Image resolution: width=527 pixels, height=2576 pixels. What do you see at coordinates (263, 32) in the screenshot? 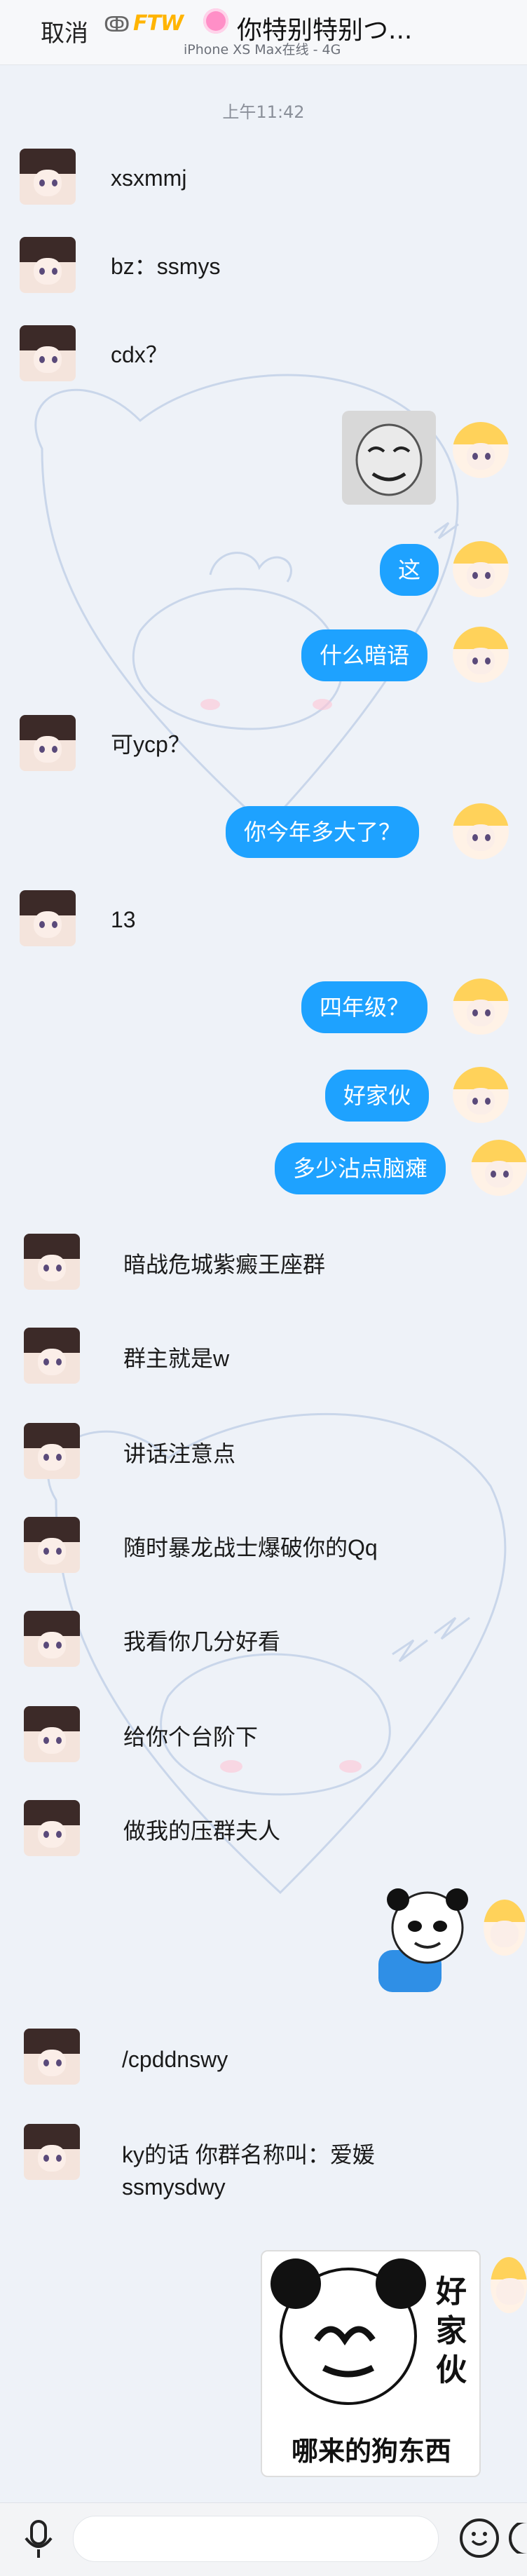
I see `chat-header: 取消 ↂ FTW 你特别特别つ... iPhone XS Max在线 - 4G` at bounding box center [263, 32].